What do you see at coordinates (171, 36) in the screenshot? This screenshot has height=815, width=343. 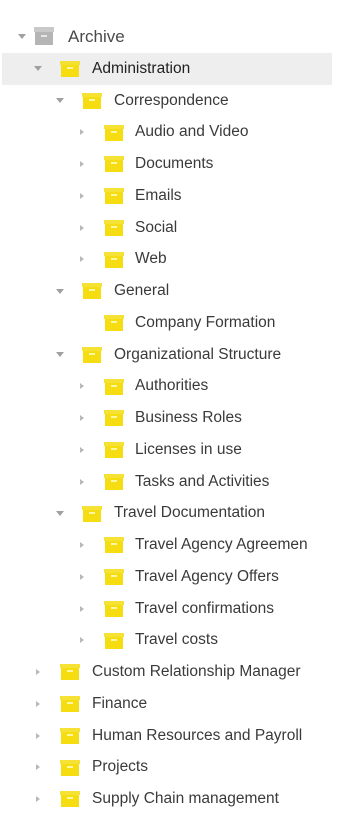 I see `tree-node-archive: Archive` at bounding box center [171, 36].